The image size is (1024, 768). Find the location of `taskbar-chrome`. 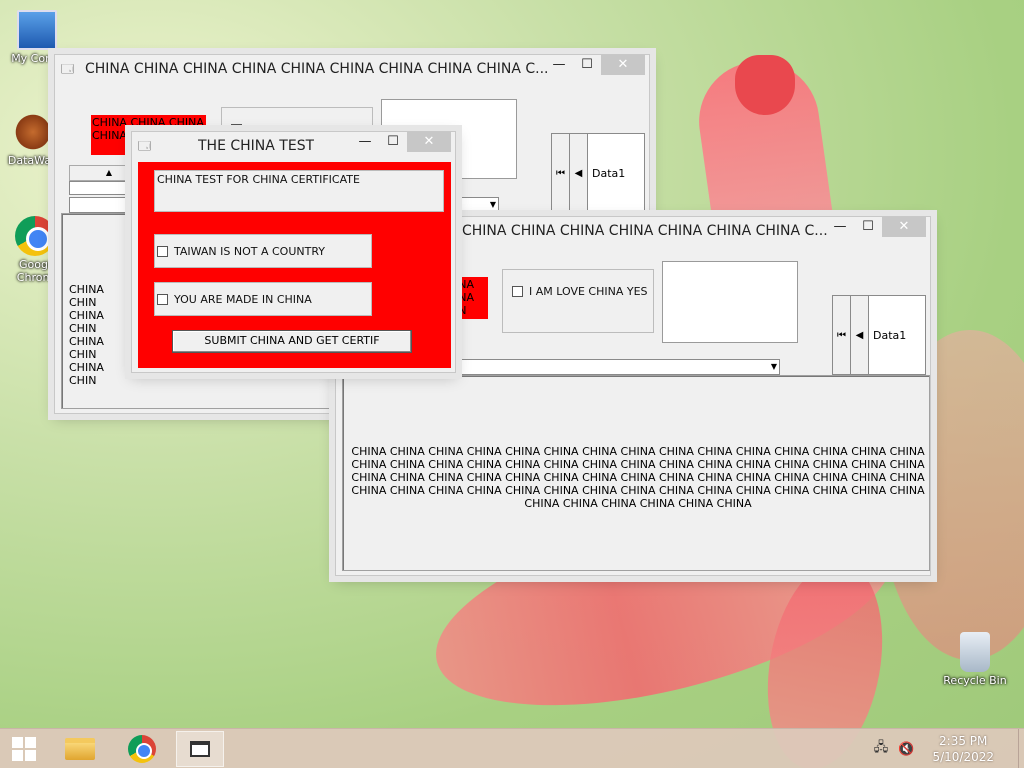

taskbar-chrome is located at coordinates (142, 749).